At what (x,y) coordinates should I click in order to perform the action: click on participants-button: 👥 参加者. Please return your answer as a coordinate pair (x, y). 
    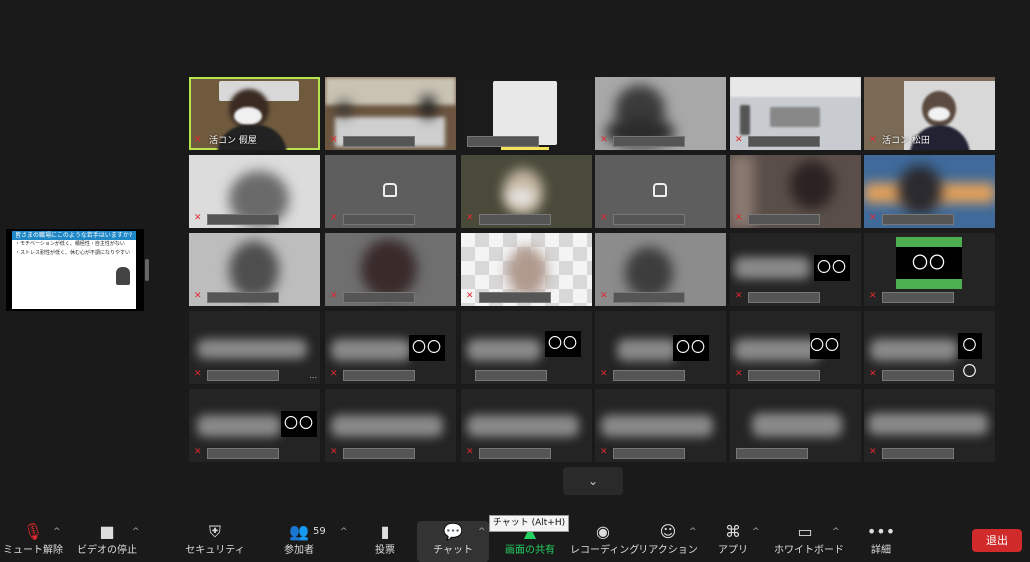
    Looking at the image, I should click on (299, 537).